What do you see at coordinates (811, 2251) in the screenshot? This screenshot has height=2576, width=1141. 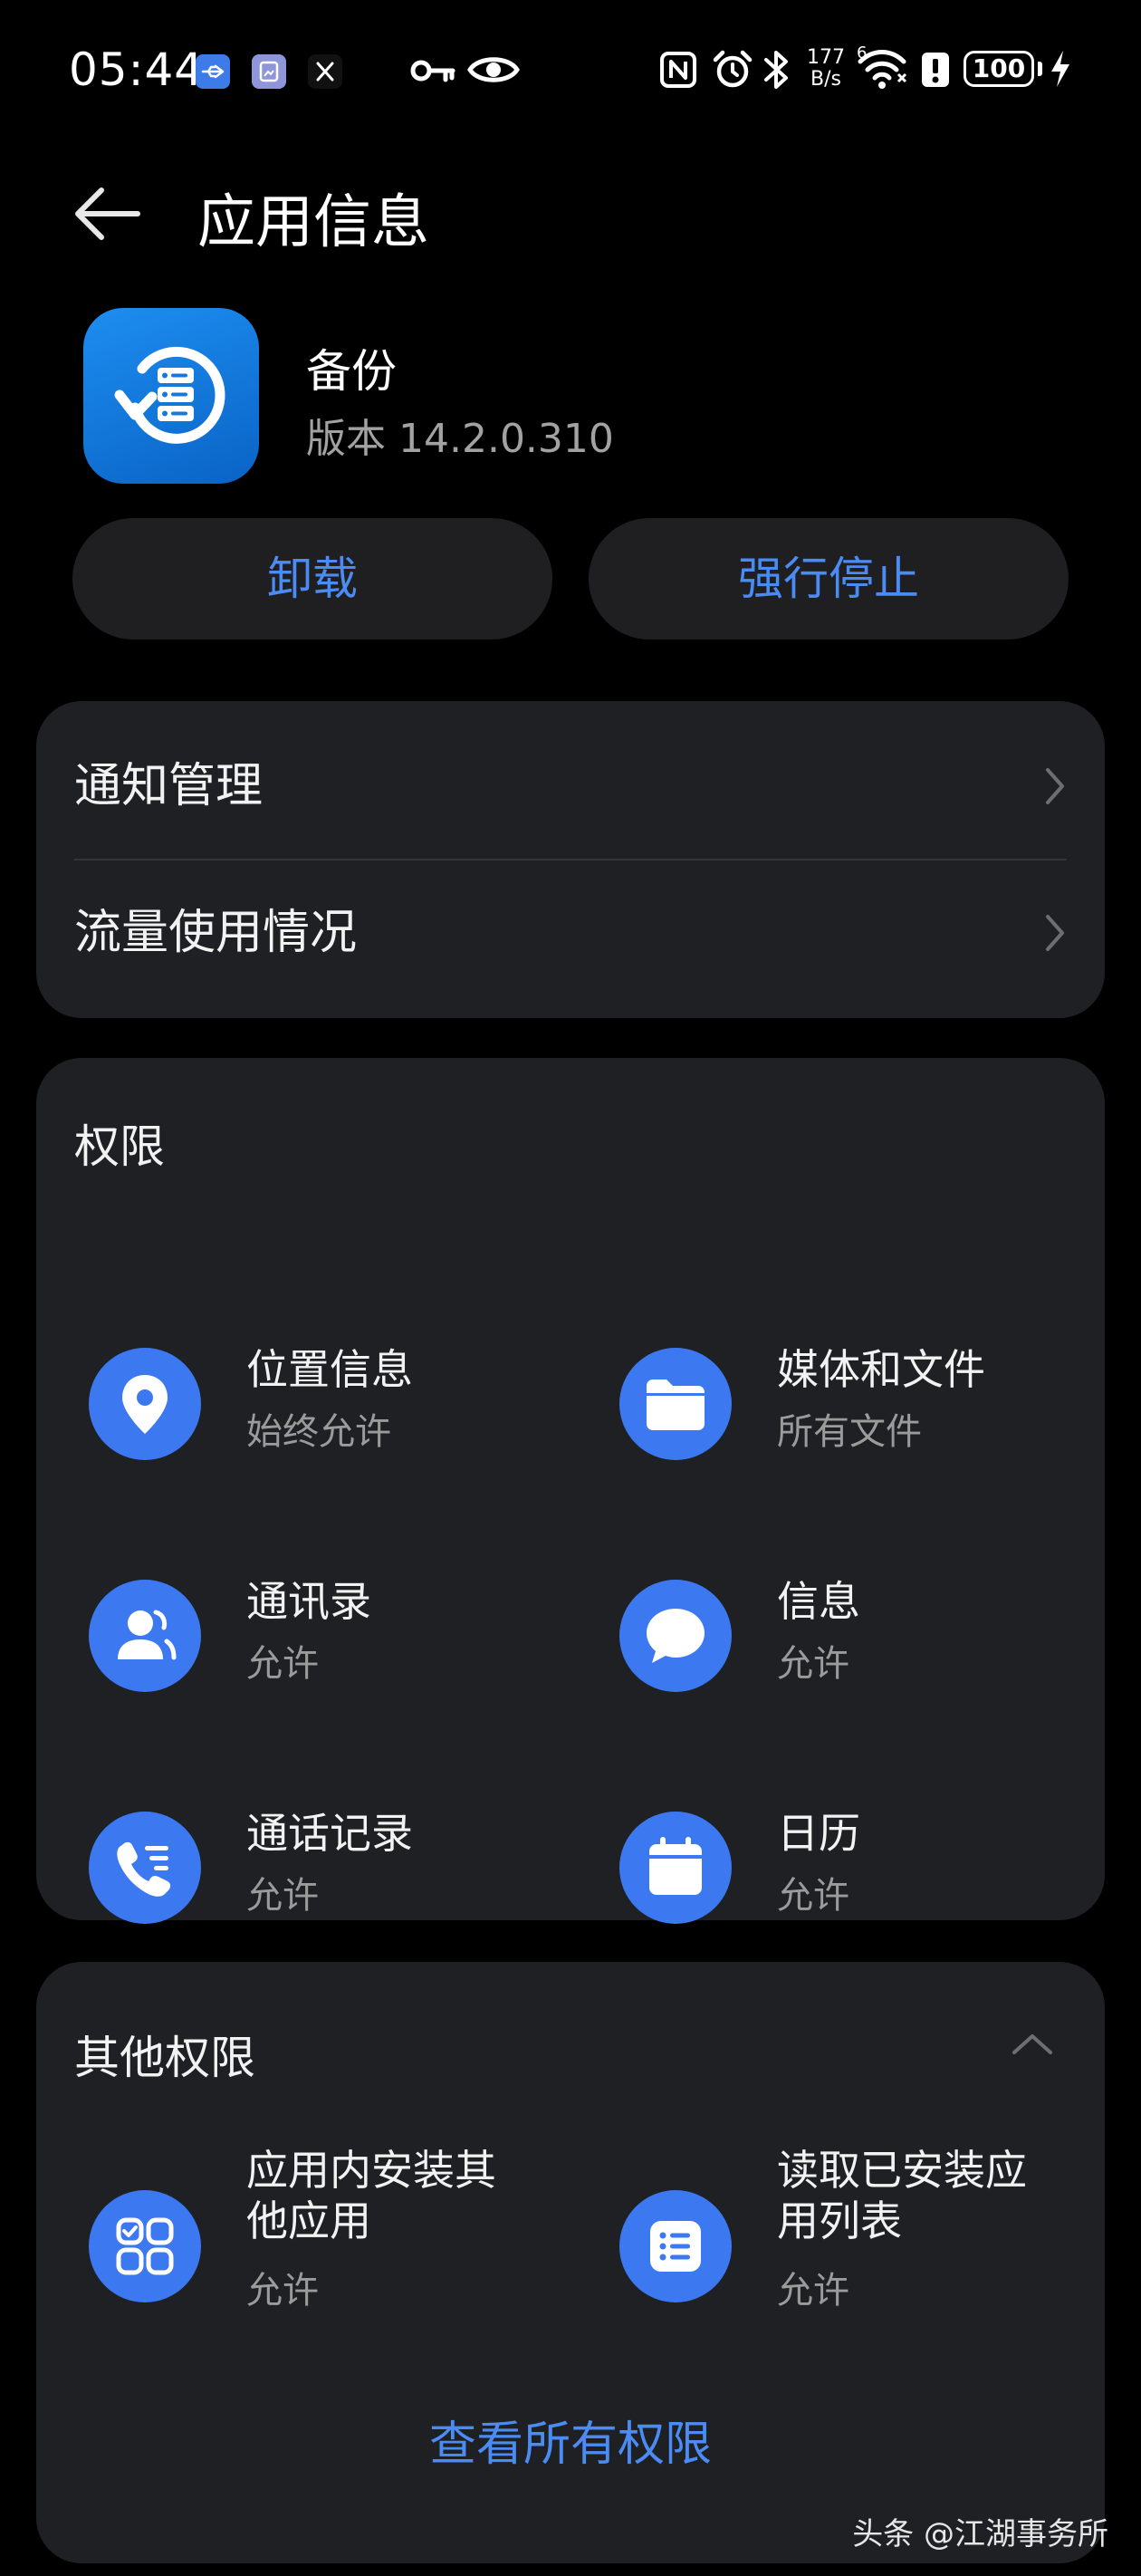 I see `permission-read-app-list: 读取已安装应用列表 允许` at bounding box center [811, 2251].